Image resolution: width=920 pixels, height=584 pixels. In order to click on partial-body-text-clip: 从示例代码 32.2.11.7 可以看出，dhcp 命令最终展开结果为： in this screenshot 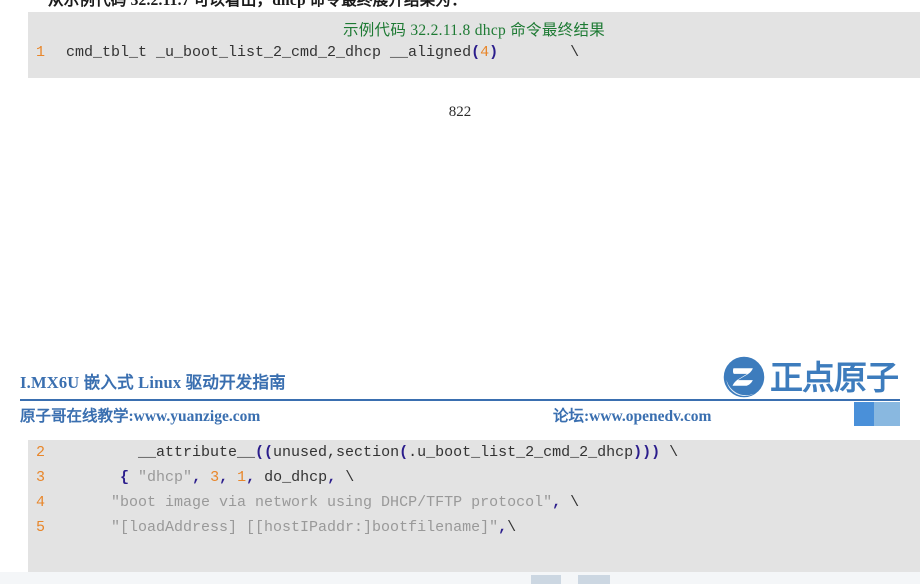, I will do `click(460, 4)`.